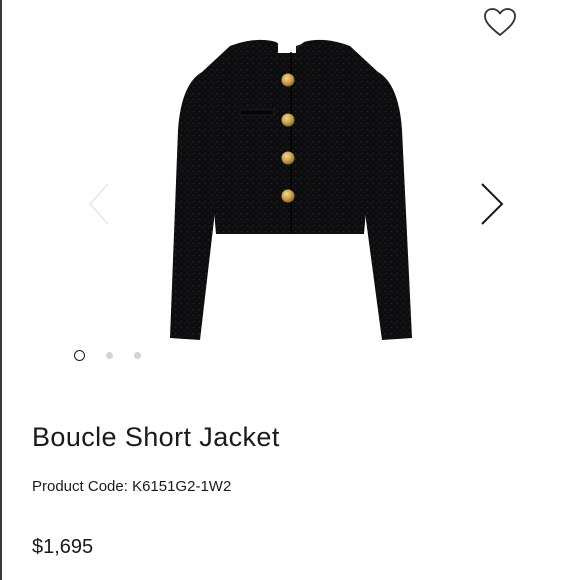 The height and width of the screenshot is (580, 580). I want to click on wishlist-heart-icon, so click(500, 22).